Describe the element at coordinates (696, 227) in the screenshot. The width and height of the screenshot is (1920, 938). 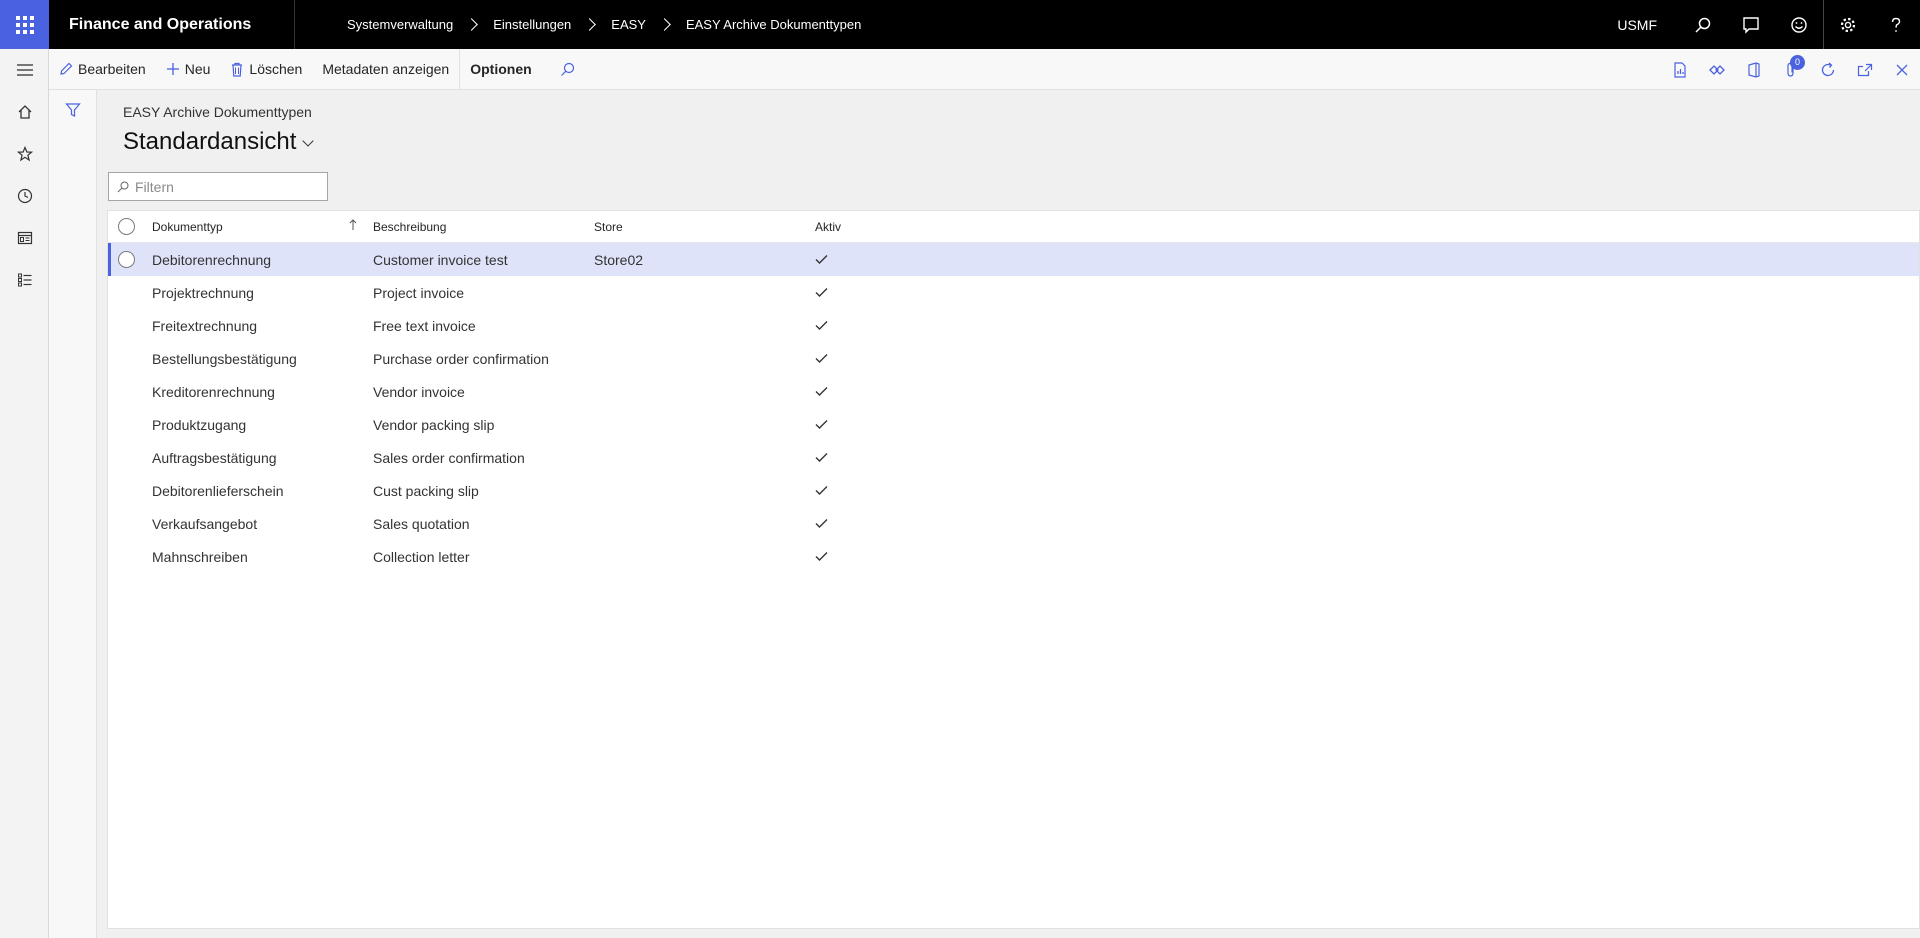
I see `column-header-store: Store` at that location.